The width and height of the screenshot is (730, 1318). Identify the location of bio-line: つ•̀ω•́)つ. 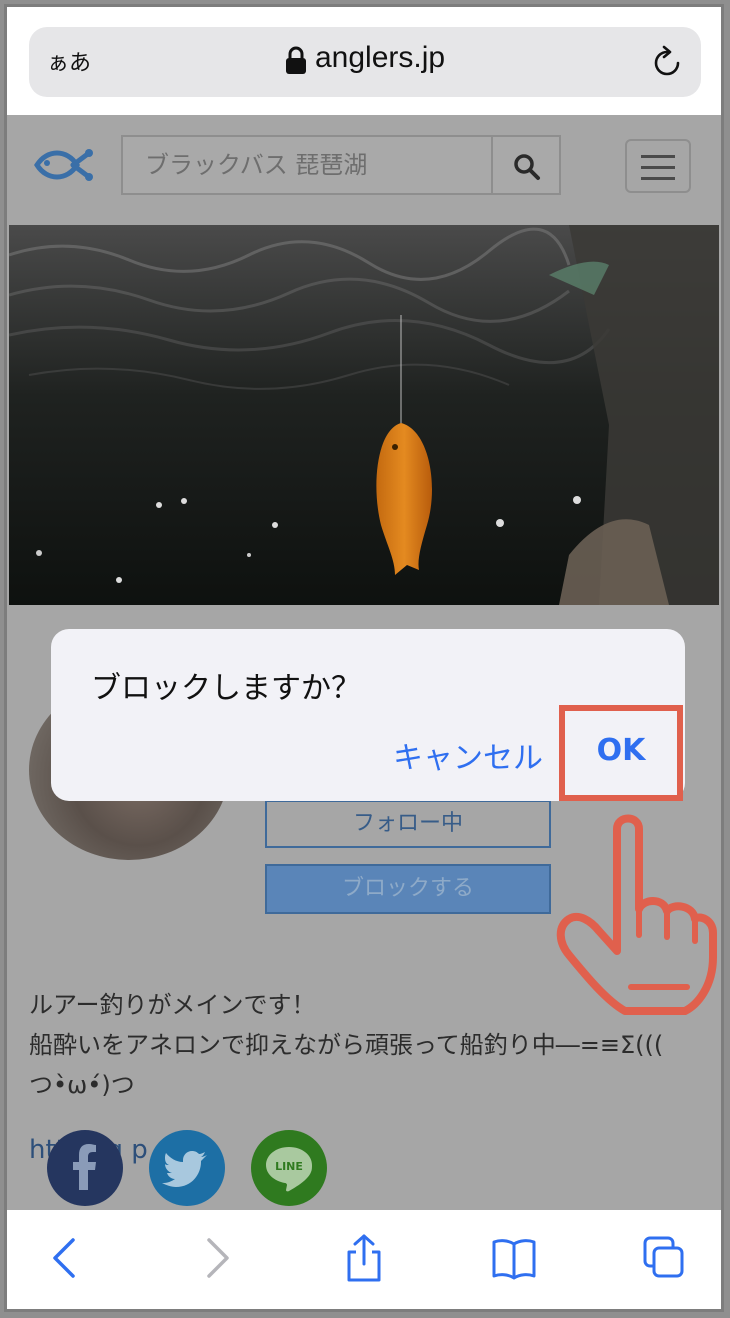
(82, 1085).